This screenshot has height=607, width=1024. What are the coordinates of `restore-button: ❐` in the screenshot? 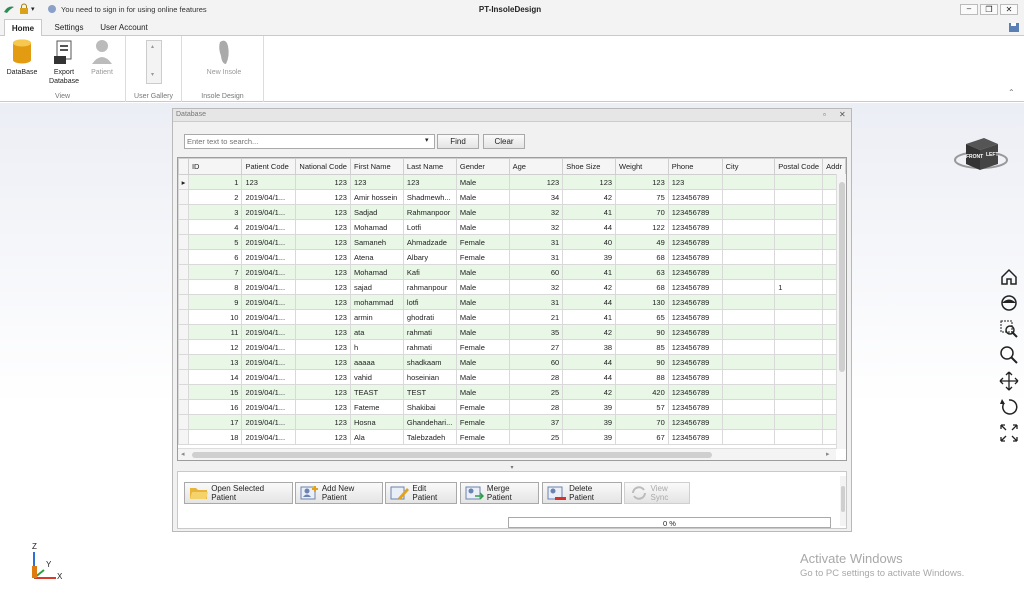 It's located at (989, 9).